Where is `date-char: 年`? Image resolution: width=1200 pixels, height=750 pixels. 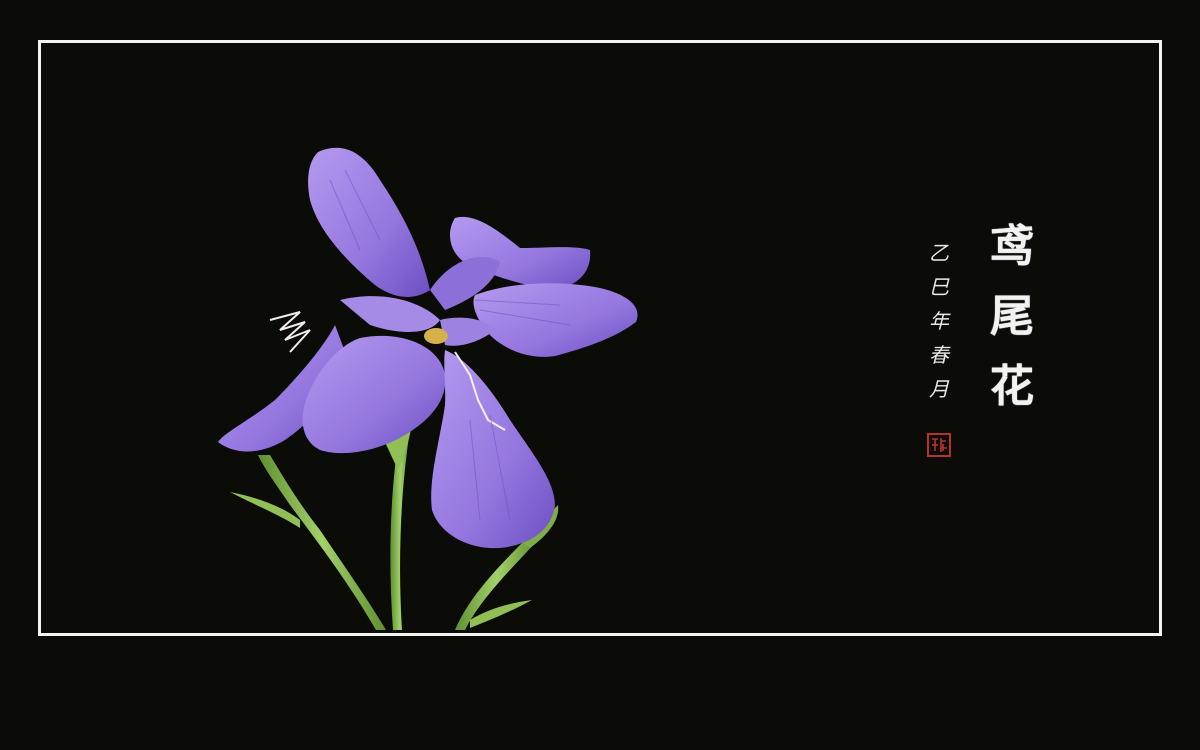 date-char: 年 is located at coordinates (939, 321).